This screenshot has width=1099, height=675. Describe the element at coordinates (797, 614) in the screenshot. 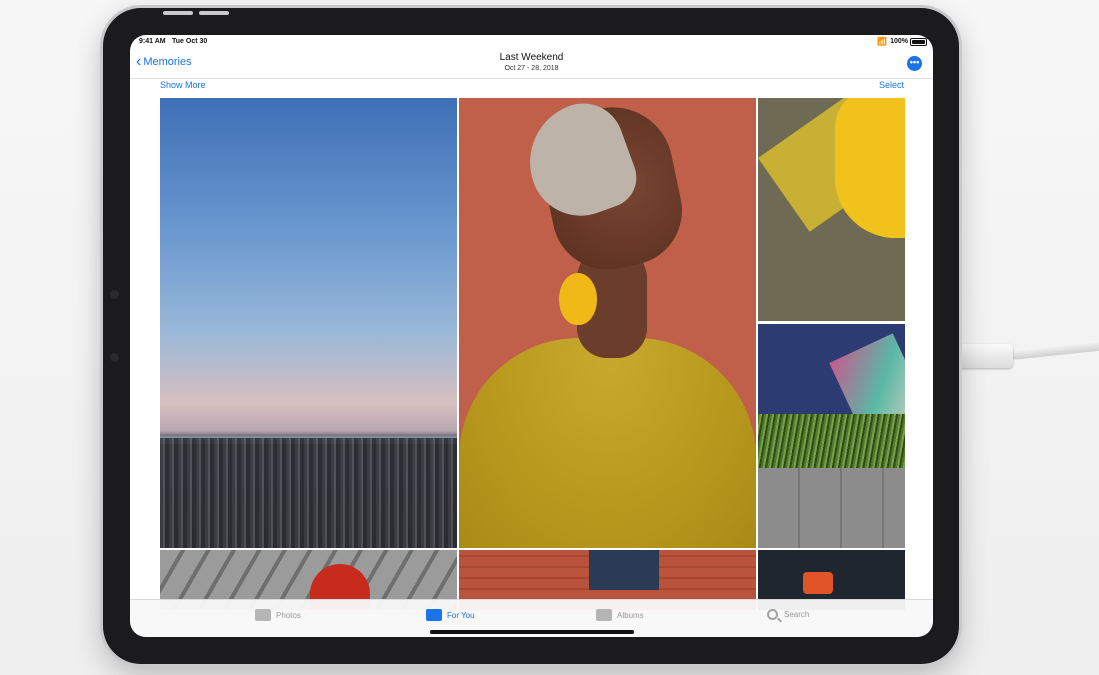

I see `tab-label: Search` at that location.